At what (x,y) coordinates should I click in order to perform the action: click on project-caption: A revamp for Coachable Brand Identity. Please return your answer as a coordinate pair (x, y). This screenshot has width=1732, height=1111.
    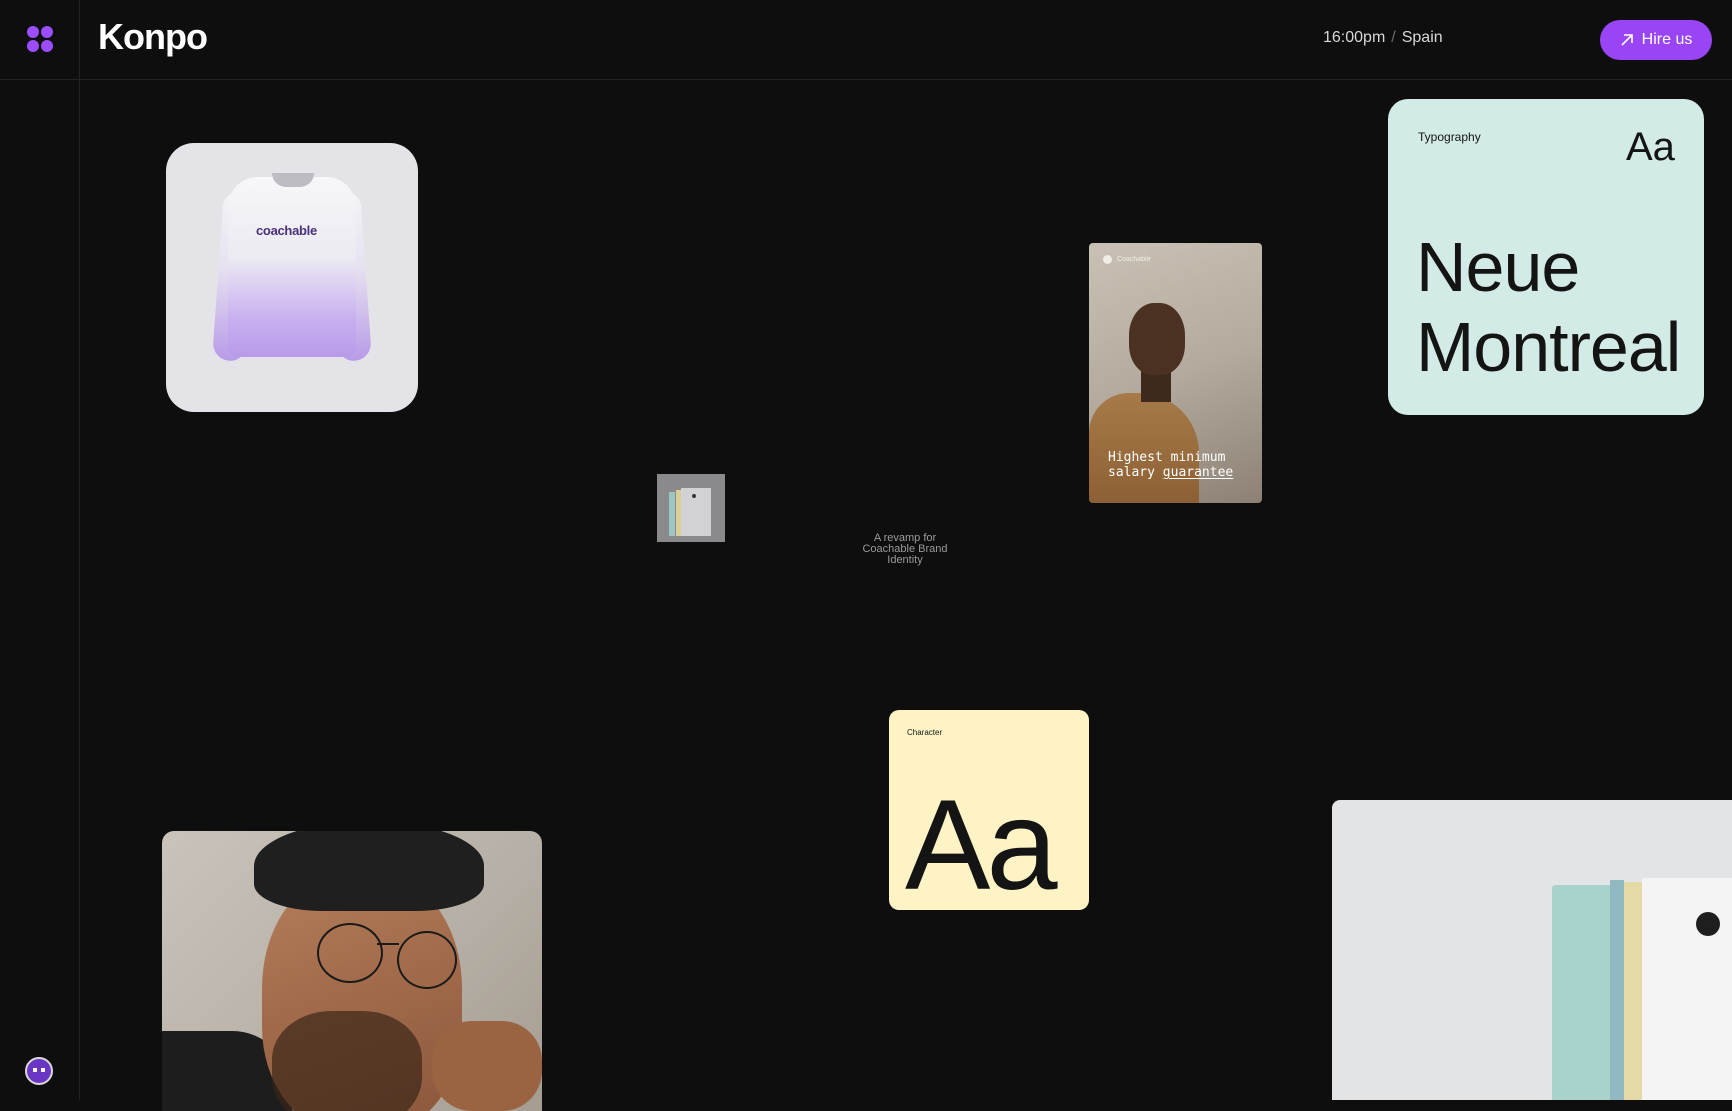
    Looking at the image, I should click on (905, 549).